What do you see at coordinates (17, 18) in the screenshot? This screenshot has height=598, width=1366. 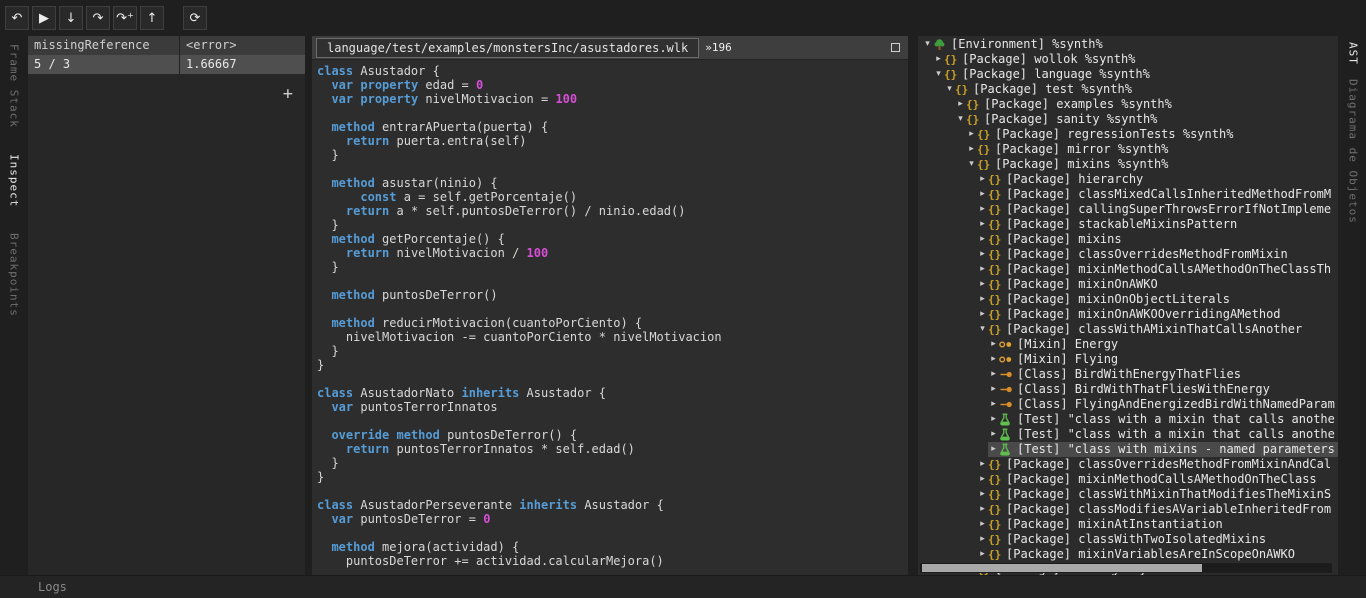 I see `step-back-button: ↶` at bounding box center [17, 18].